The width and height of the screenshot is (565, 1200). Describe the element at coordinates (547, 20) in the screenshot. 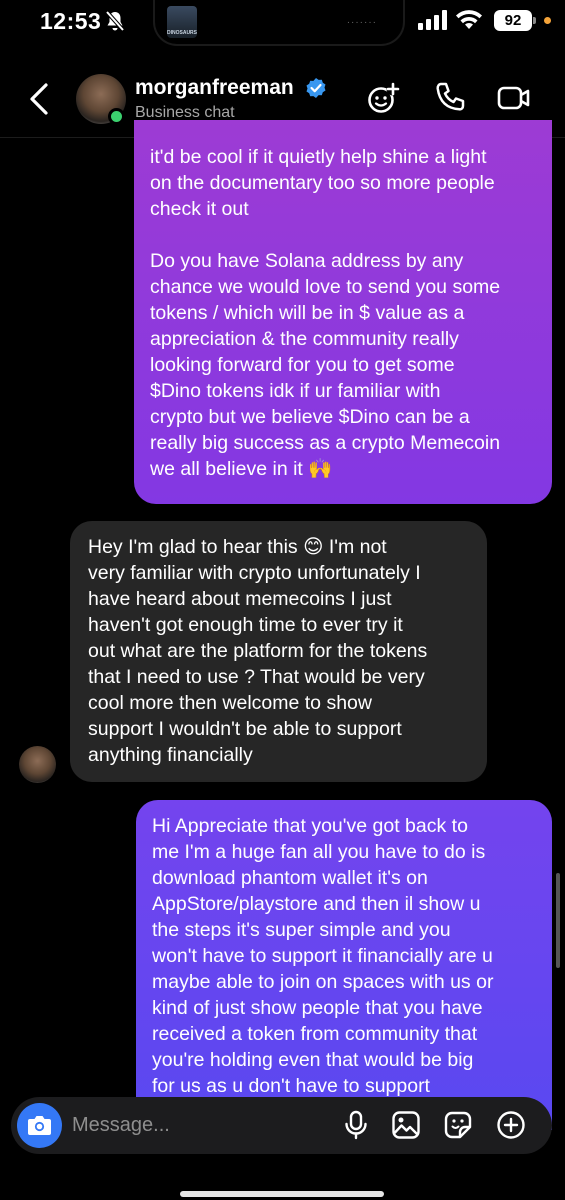

I see `privacy-indicator-dot` at that location.